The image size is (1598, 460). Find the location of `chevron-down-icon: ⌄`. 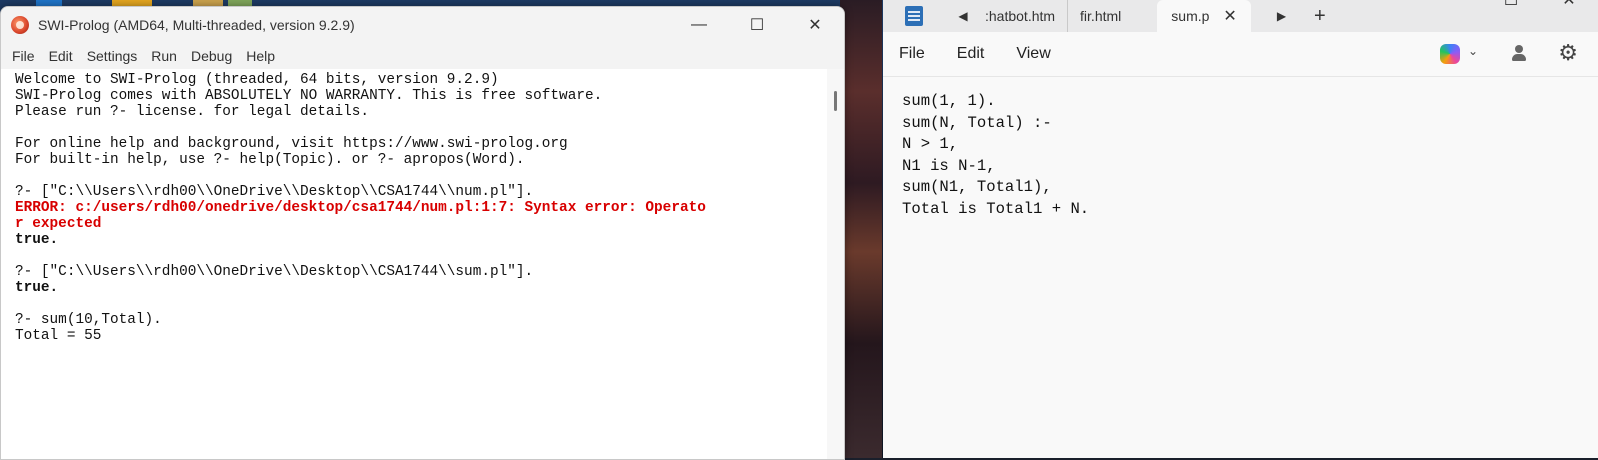

chevron-down-icon: ⌄ is located at coordinates (1473, 51).